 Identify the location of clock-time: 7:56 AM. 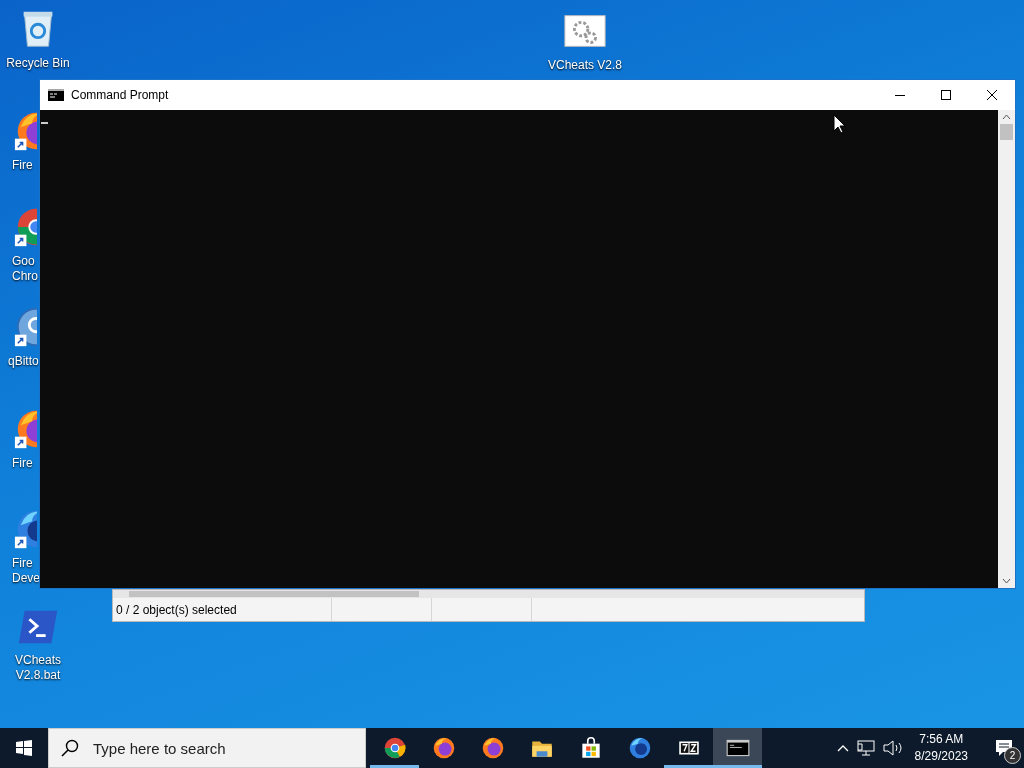
(941, 739).